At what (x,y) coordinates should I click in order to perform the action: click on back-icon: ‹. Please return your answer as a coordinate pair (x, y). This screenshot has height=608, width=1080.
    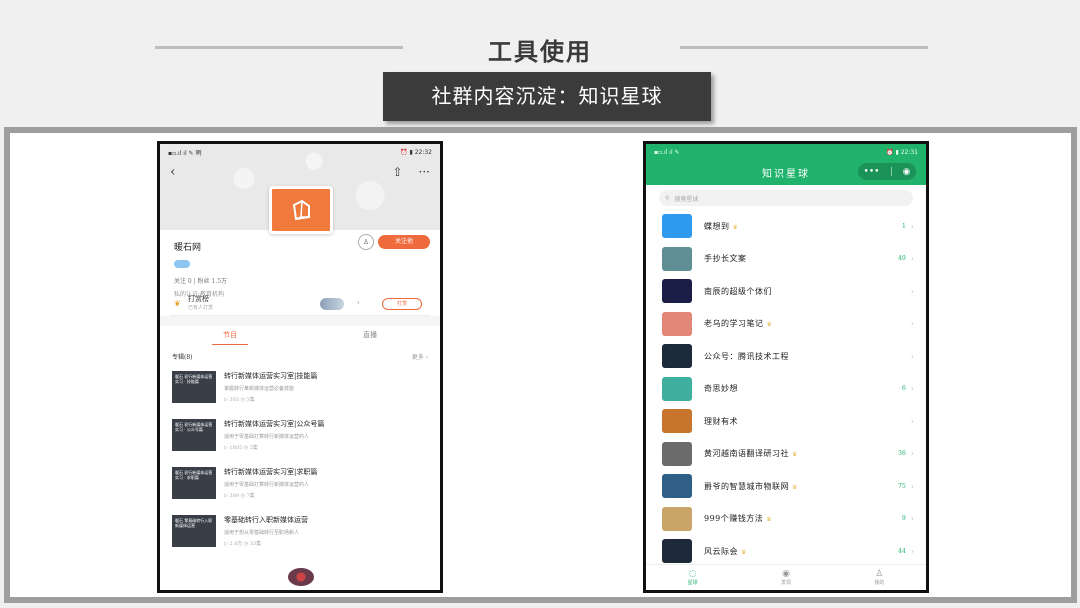
    Looking at the image, I should click on (173, 172).